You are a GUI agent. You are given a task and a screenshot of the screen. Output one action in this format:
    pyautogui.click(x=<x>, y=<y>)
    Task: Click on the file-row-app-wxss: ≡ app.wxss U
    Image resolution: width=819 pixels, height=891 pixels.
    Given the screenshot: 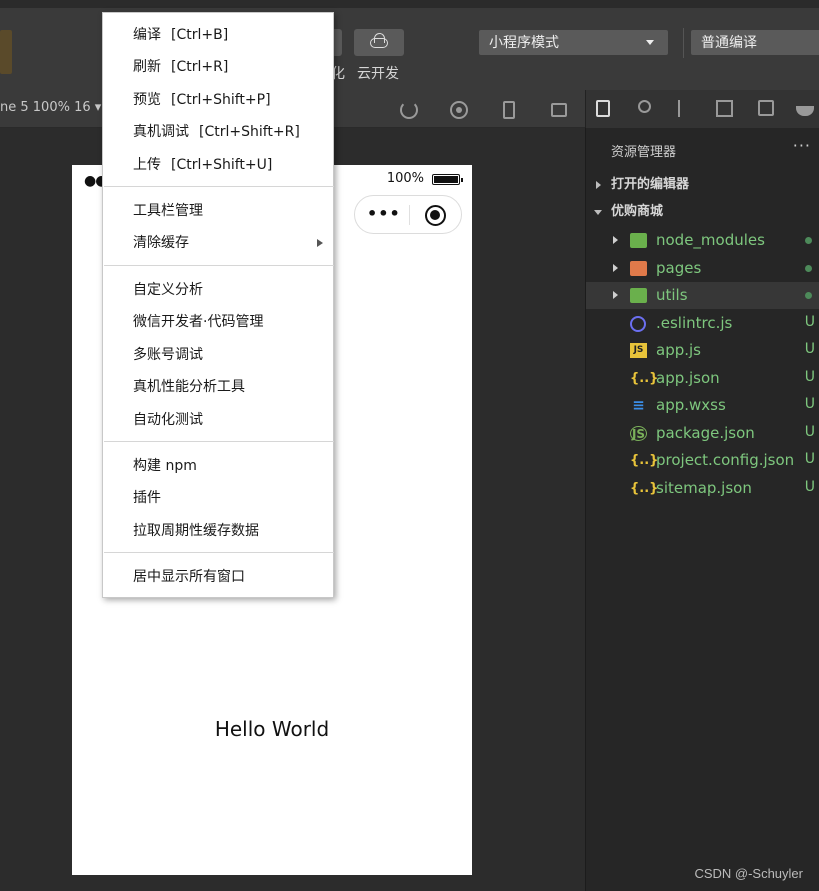 What is the action you would take?
    pyautogui.click(x=702, y=405)
    